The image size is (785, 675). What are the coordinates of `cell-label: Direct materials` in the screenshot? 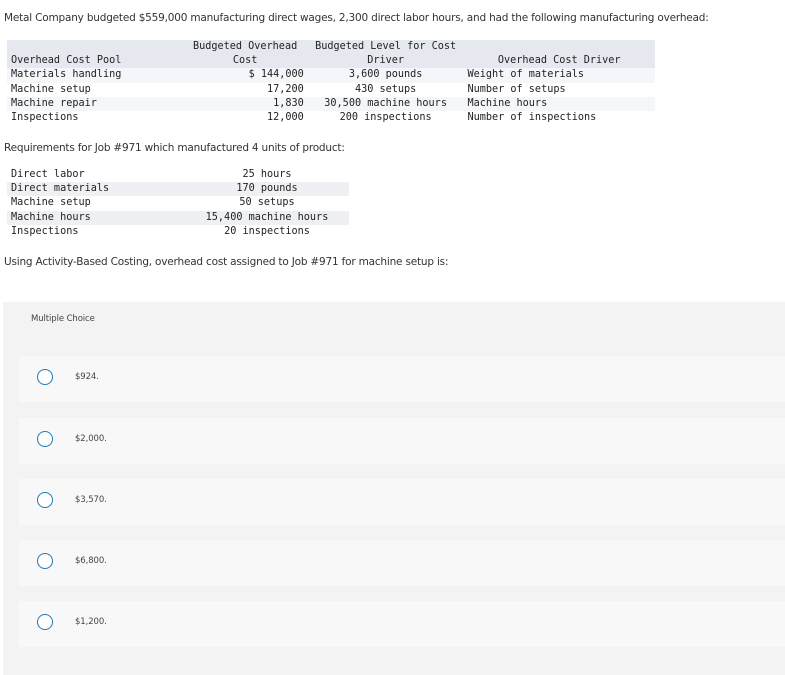 It's located at (96, 189).